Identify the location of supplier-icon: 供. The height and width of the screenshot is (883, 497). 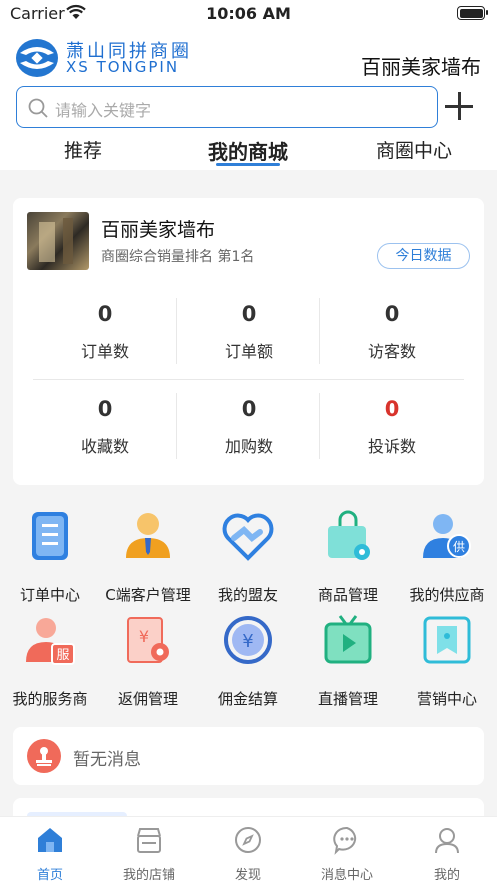
(447, 536).